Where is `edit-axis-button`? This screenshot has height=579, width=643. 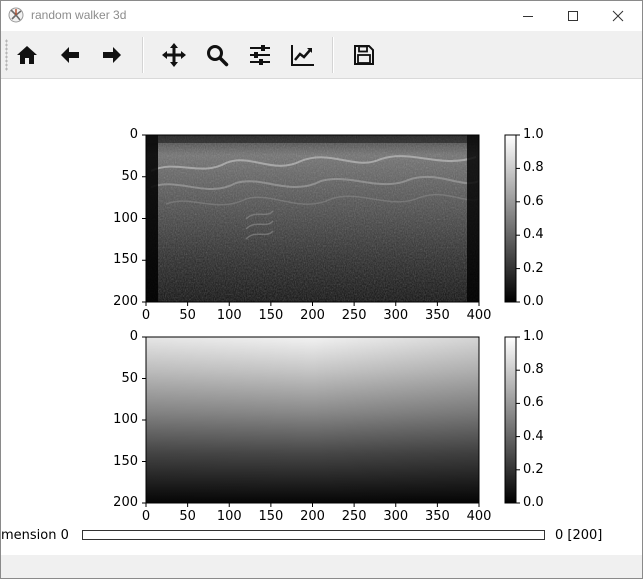
edit-axis-button is located at coordinates (303, 55).